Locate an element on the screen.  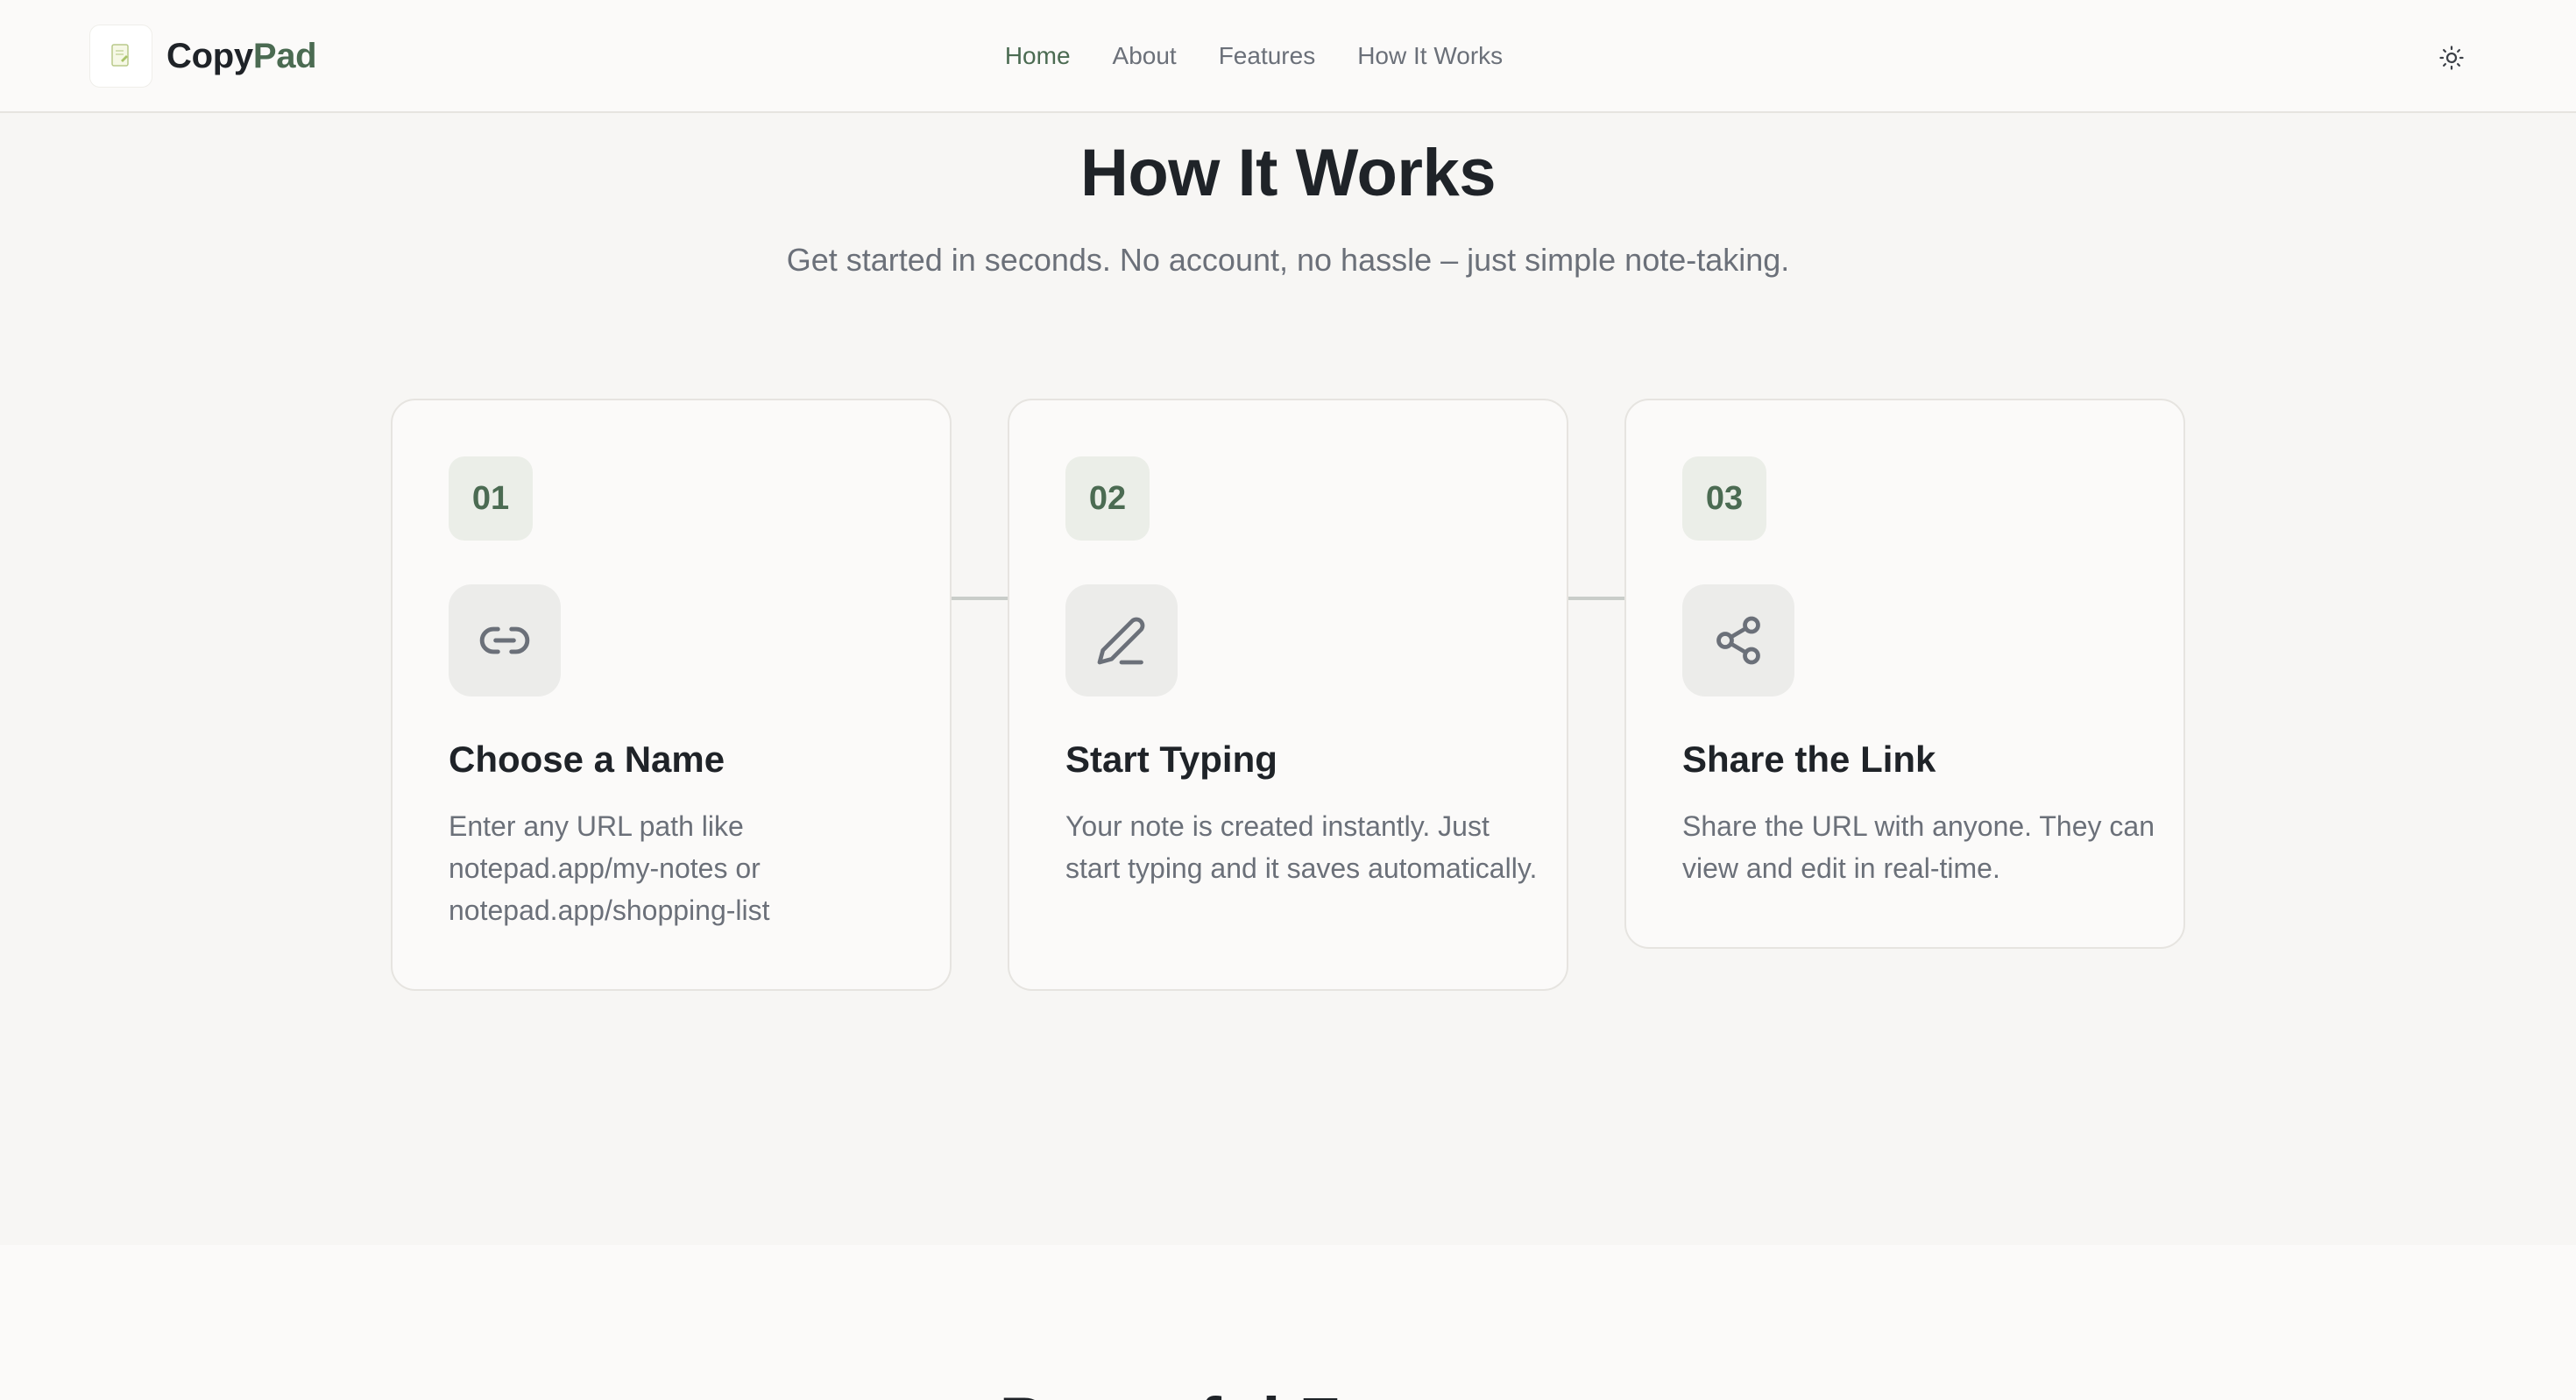
sun-icon is located at coordinates (2451, 58).